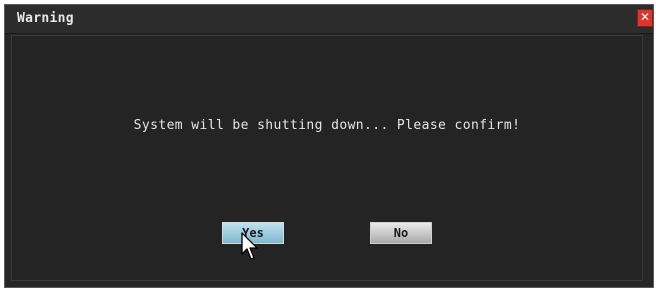  I want to click on close-button: ✕, so click(645, 18).